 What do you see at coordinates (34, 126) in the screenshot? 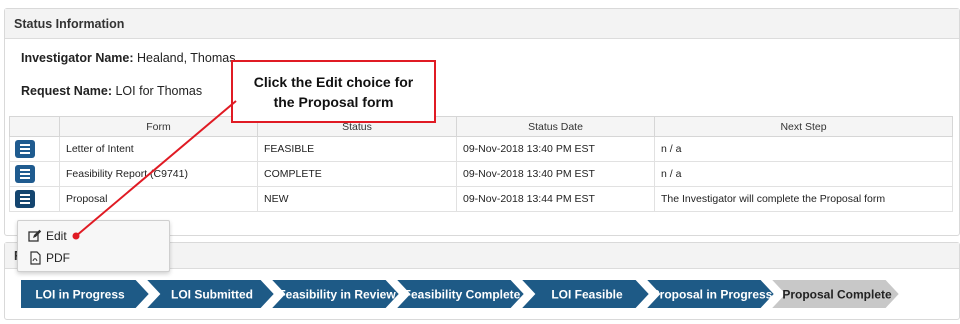
I see `header-actions` at bounding box center [34, 126].